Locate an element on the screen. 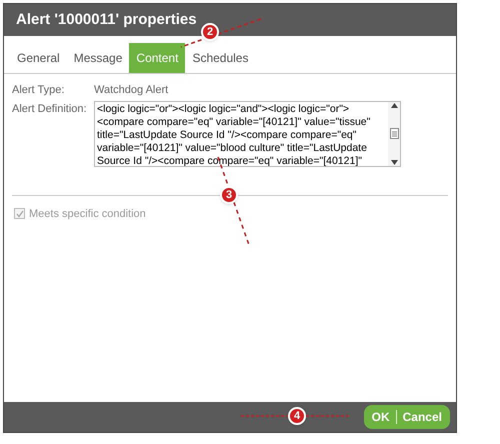 Image resolution: width=500 pixels, height=444 pixels. scroll-thumb-icon is located at coordinates (394, 133).